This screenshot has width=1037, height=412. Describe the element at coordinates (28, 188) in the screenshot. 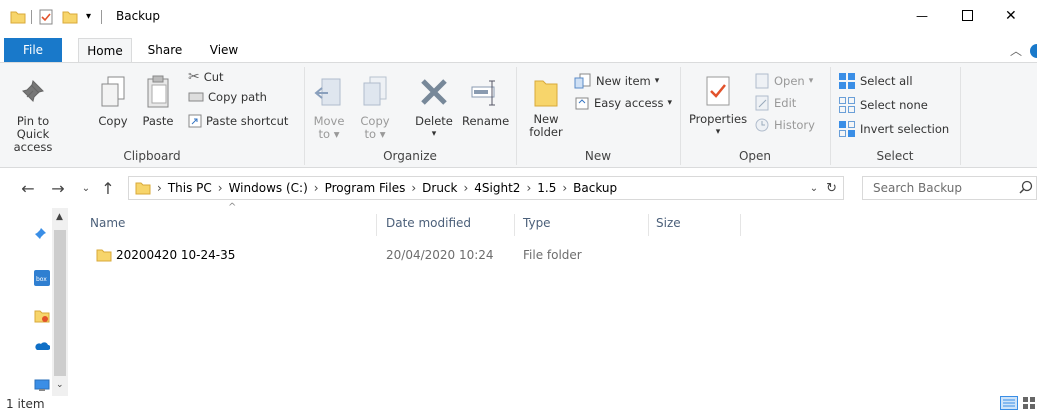

I see `back-arrow-icon: ←` at that location.